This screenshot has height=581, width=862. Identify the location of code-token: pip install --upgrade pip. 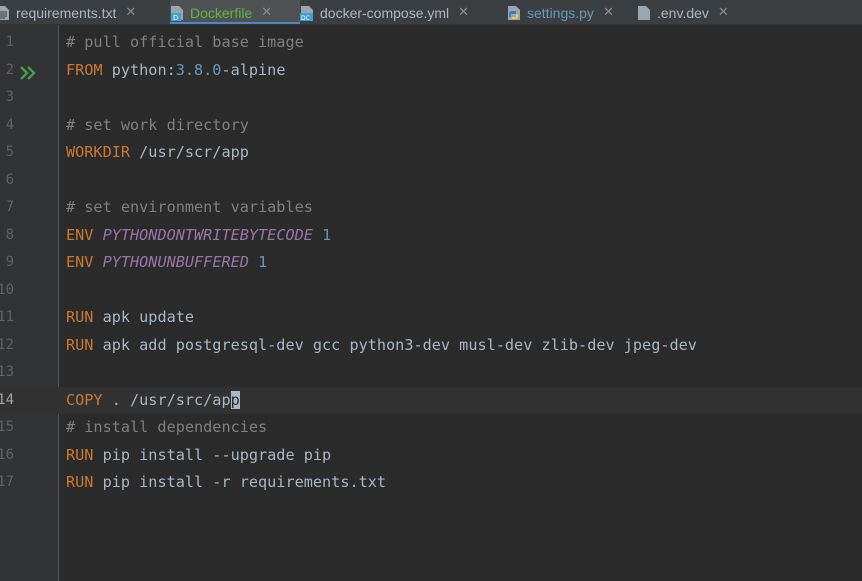
(212, 454).